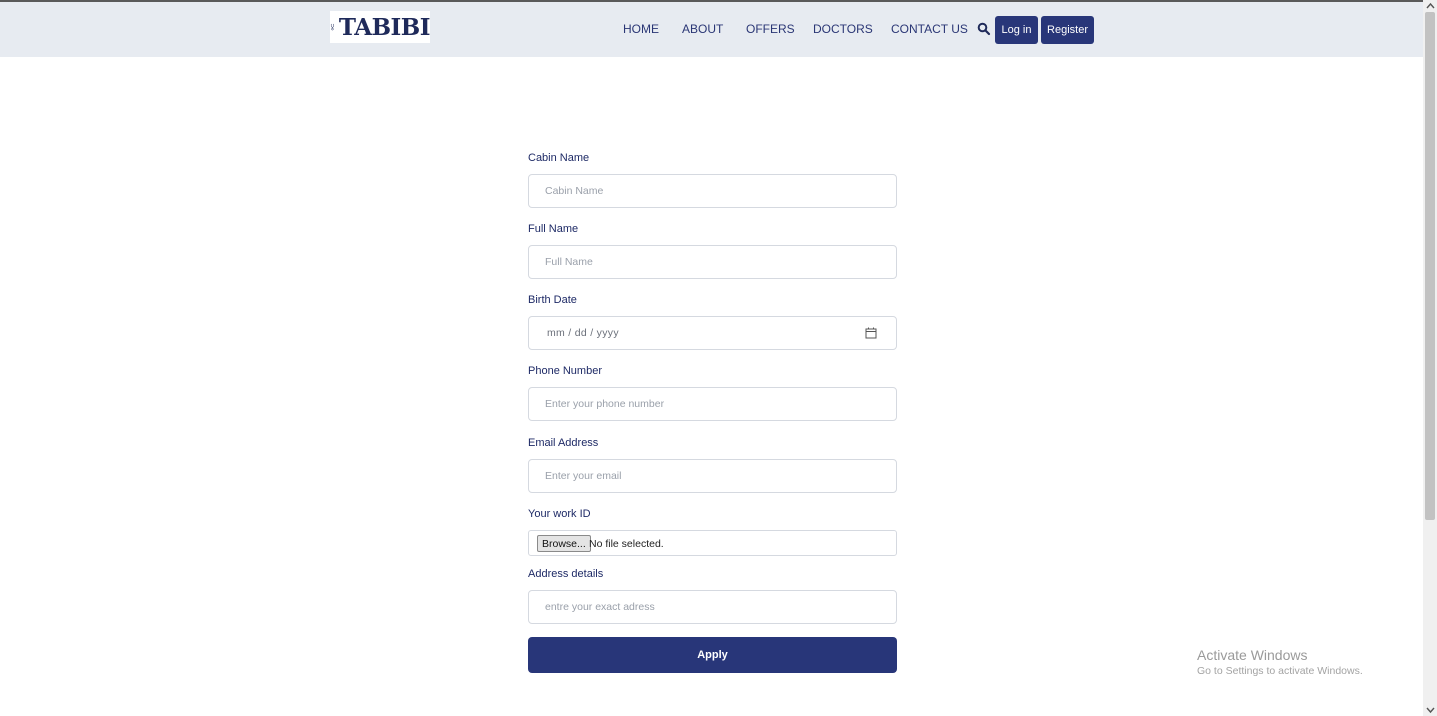 Image resolution: width=1437 pixels, height=716 pixels. Describe the element at coordinates (871, 333) in the screenshot. I see `calendar-icon` at that location.